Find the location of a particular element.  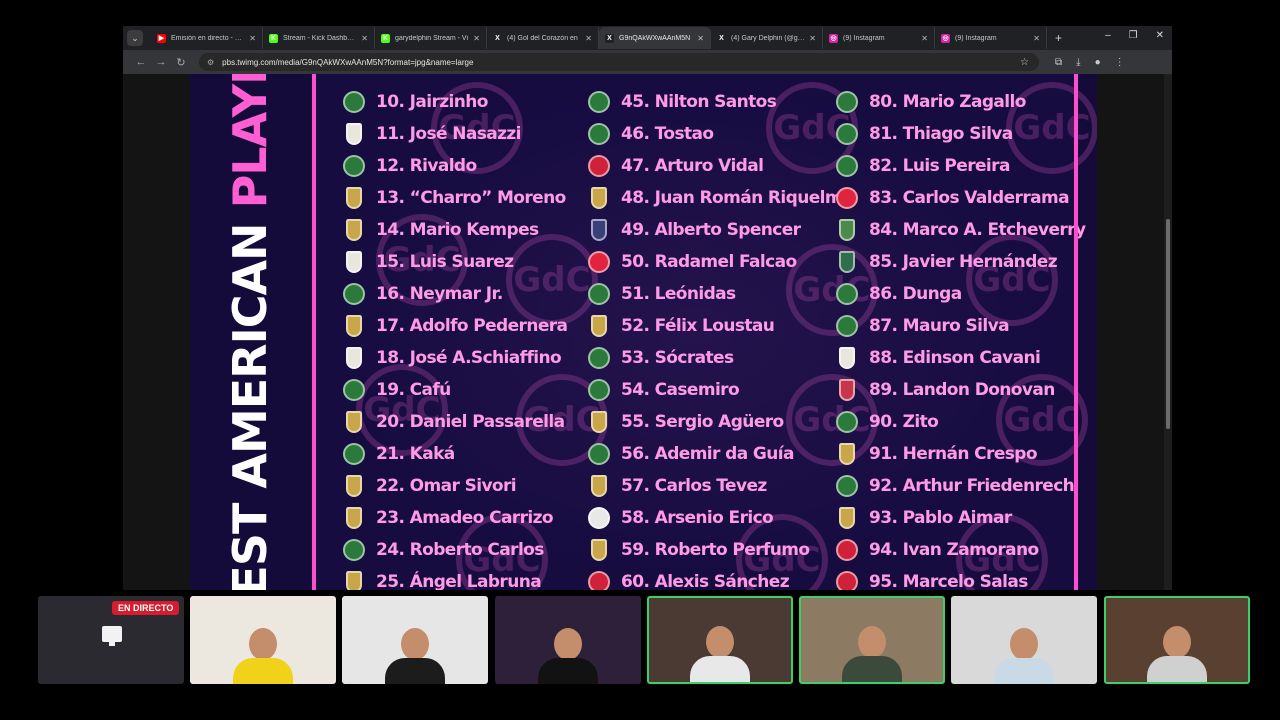

player-row: 80. Mario Zagallo is located at coordinates (960, 102).